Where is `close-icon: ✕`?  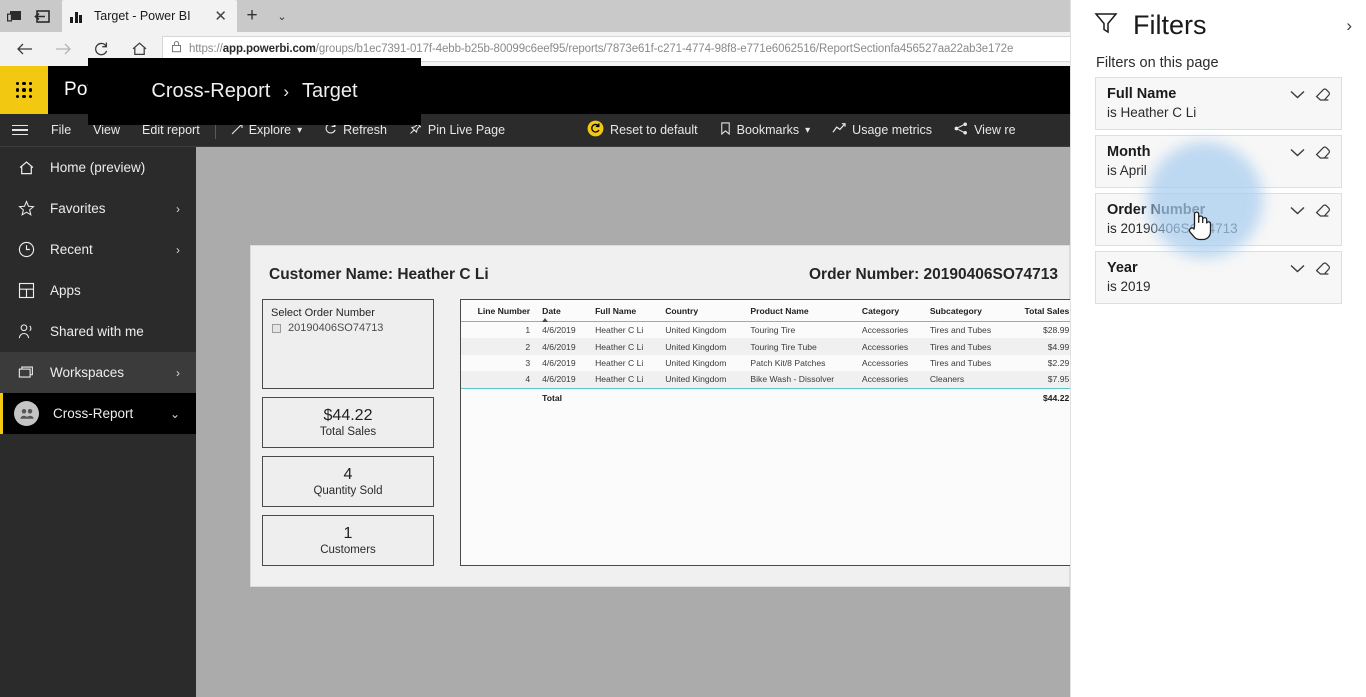
close-icon: ✕ is located at coordinates (220, 16).